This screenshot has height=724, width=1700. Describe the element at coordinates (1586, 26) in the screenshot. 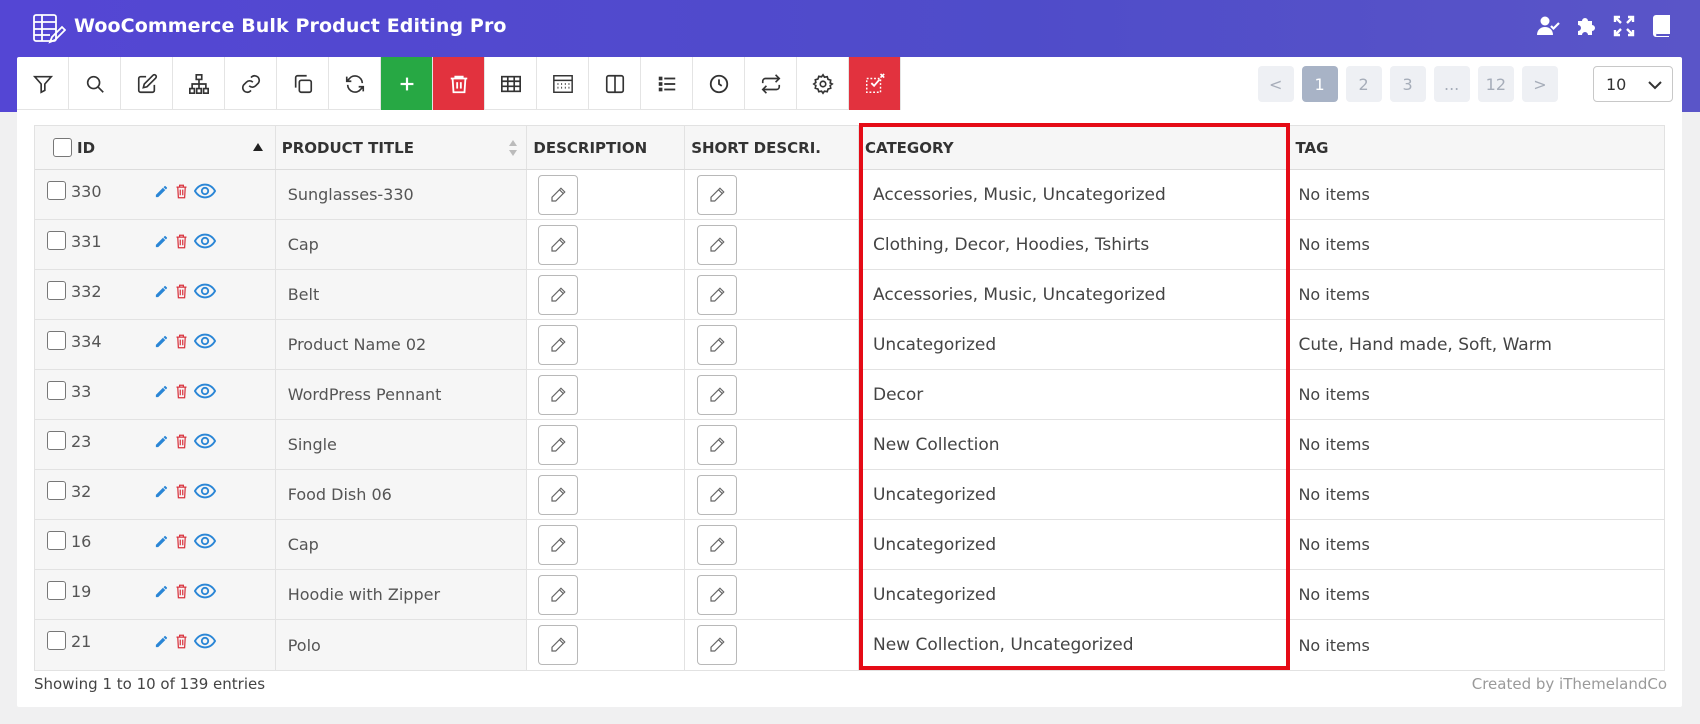

I see `puzzle-icon` at that location.